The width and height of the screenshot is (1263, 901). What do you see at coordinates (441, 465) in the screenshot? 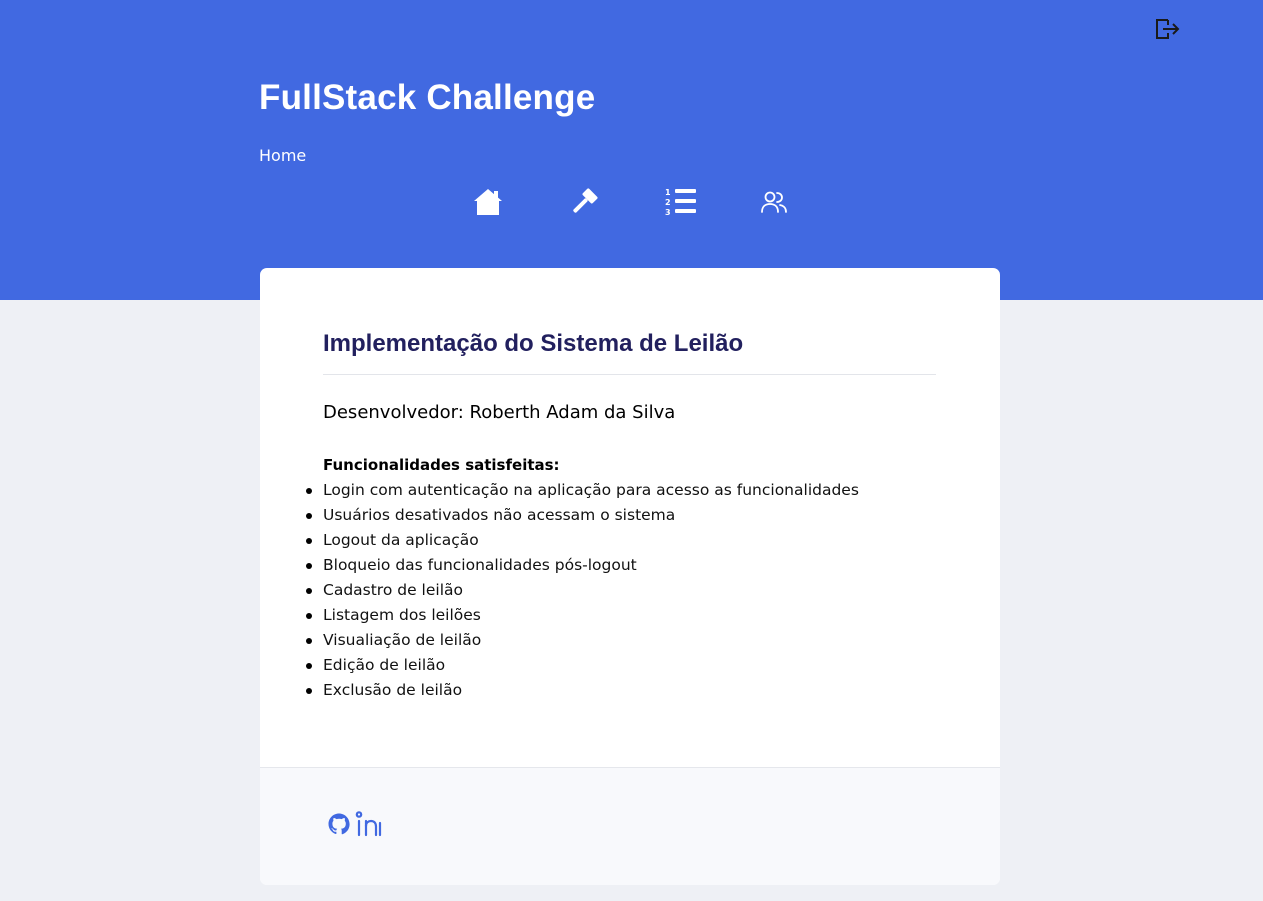
I see `features-heading: Funcionalidades satisfeitas:` at bounding box center [441, 465].